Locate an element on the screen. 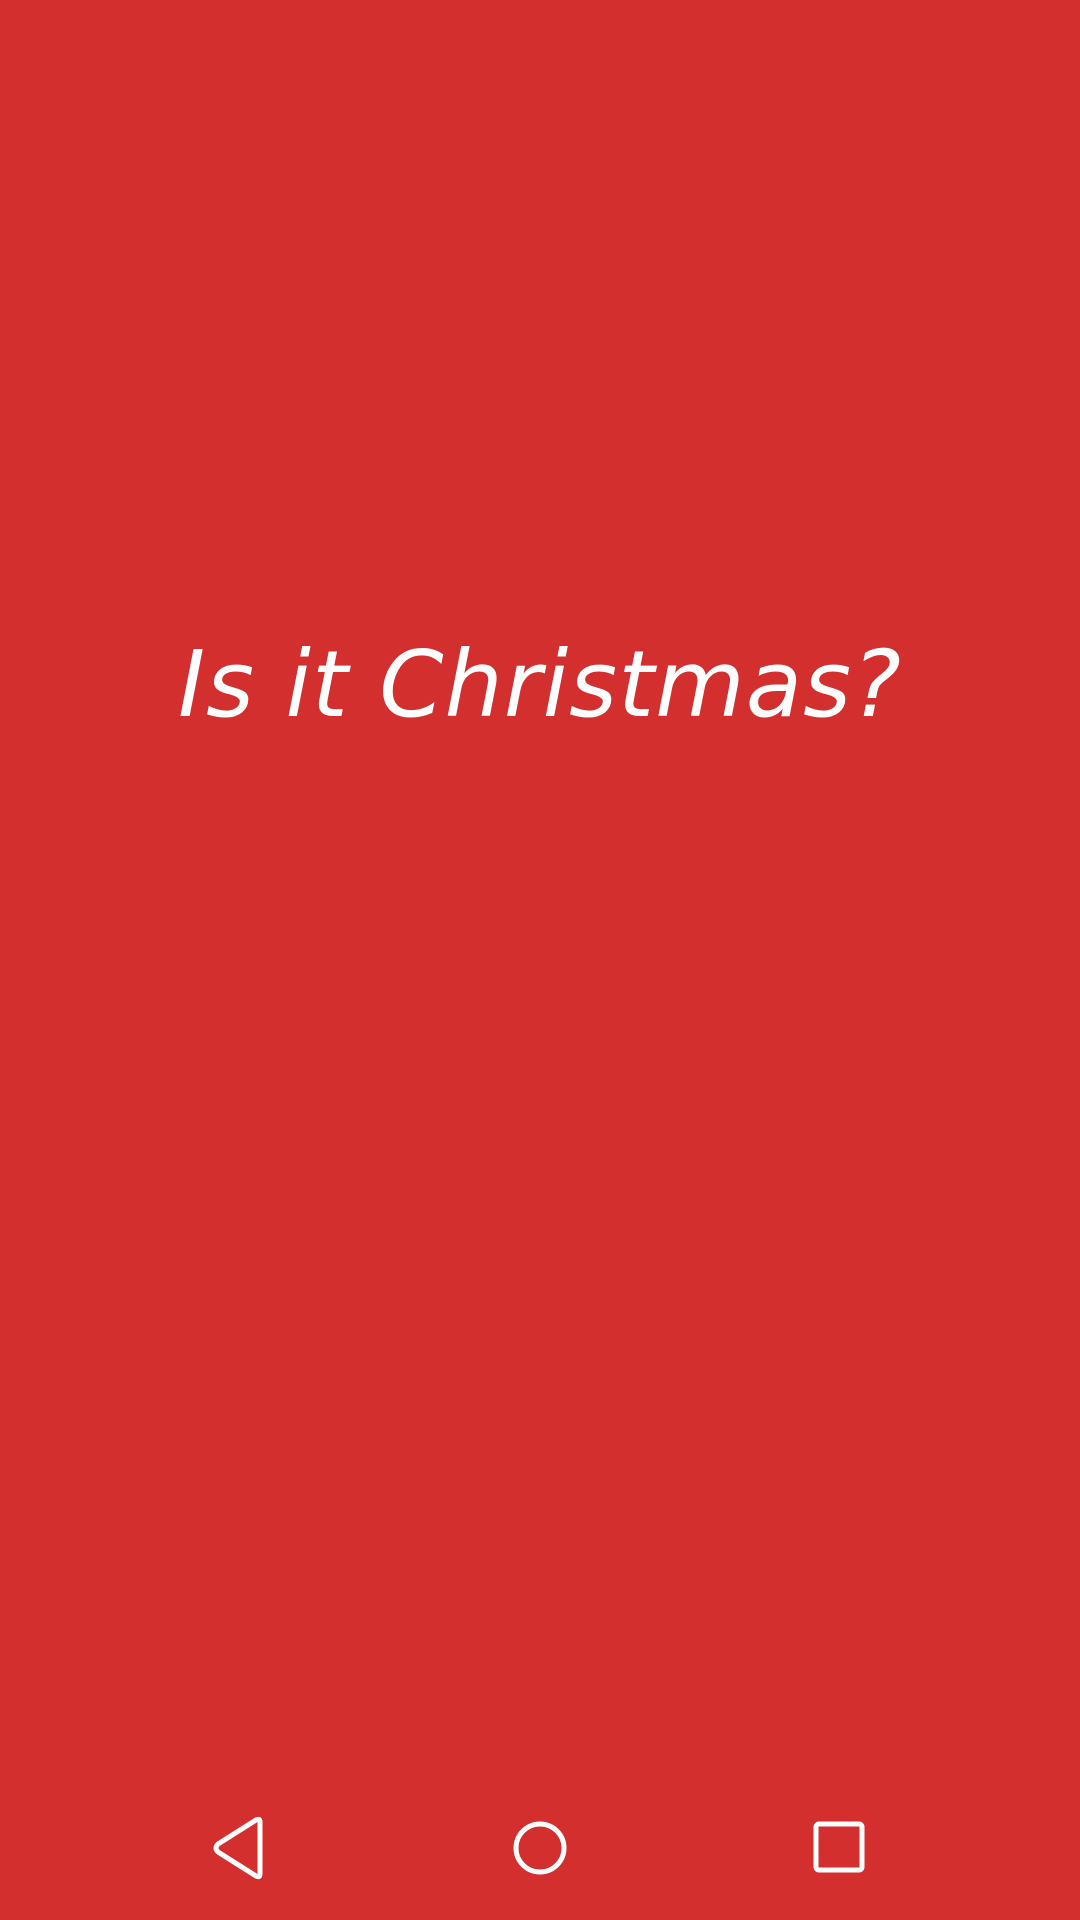 The height and width of the screenshot is (1920, 1080). back-triangle-icon is located at coordinates (238, 1848).